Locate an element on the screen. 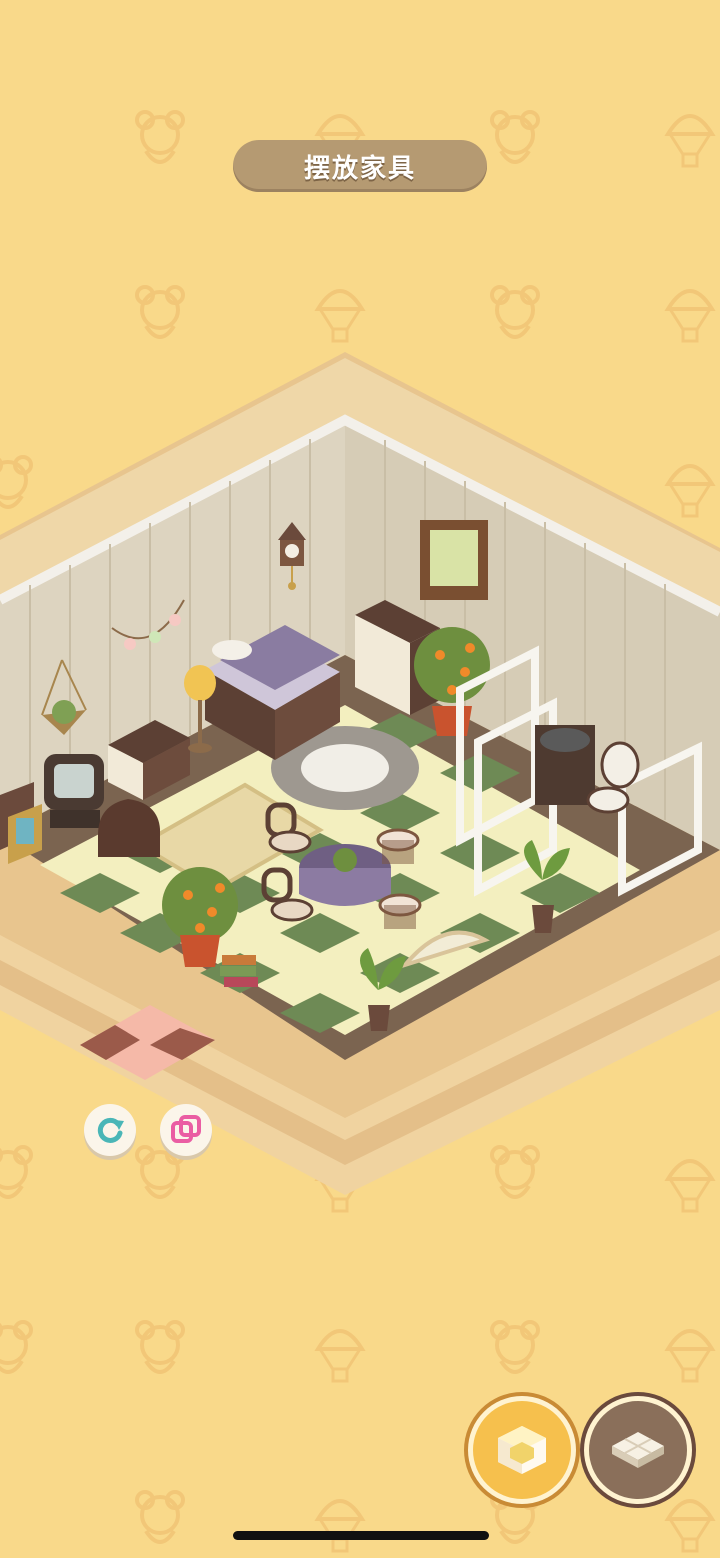  rotate-icon is located at coordinates (110, 1130).